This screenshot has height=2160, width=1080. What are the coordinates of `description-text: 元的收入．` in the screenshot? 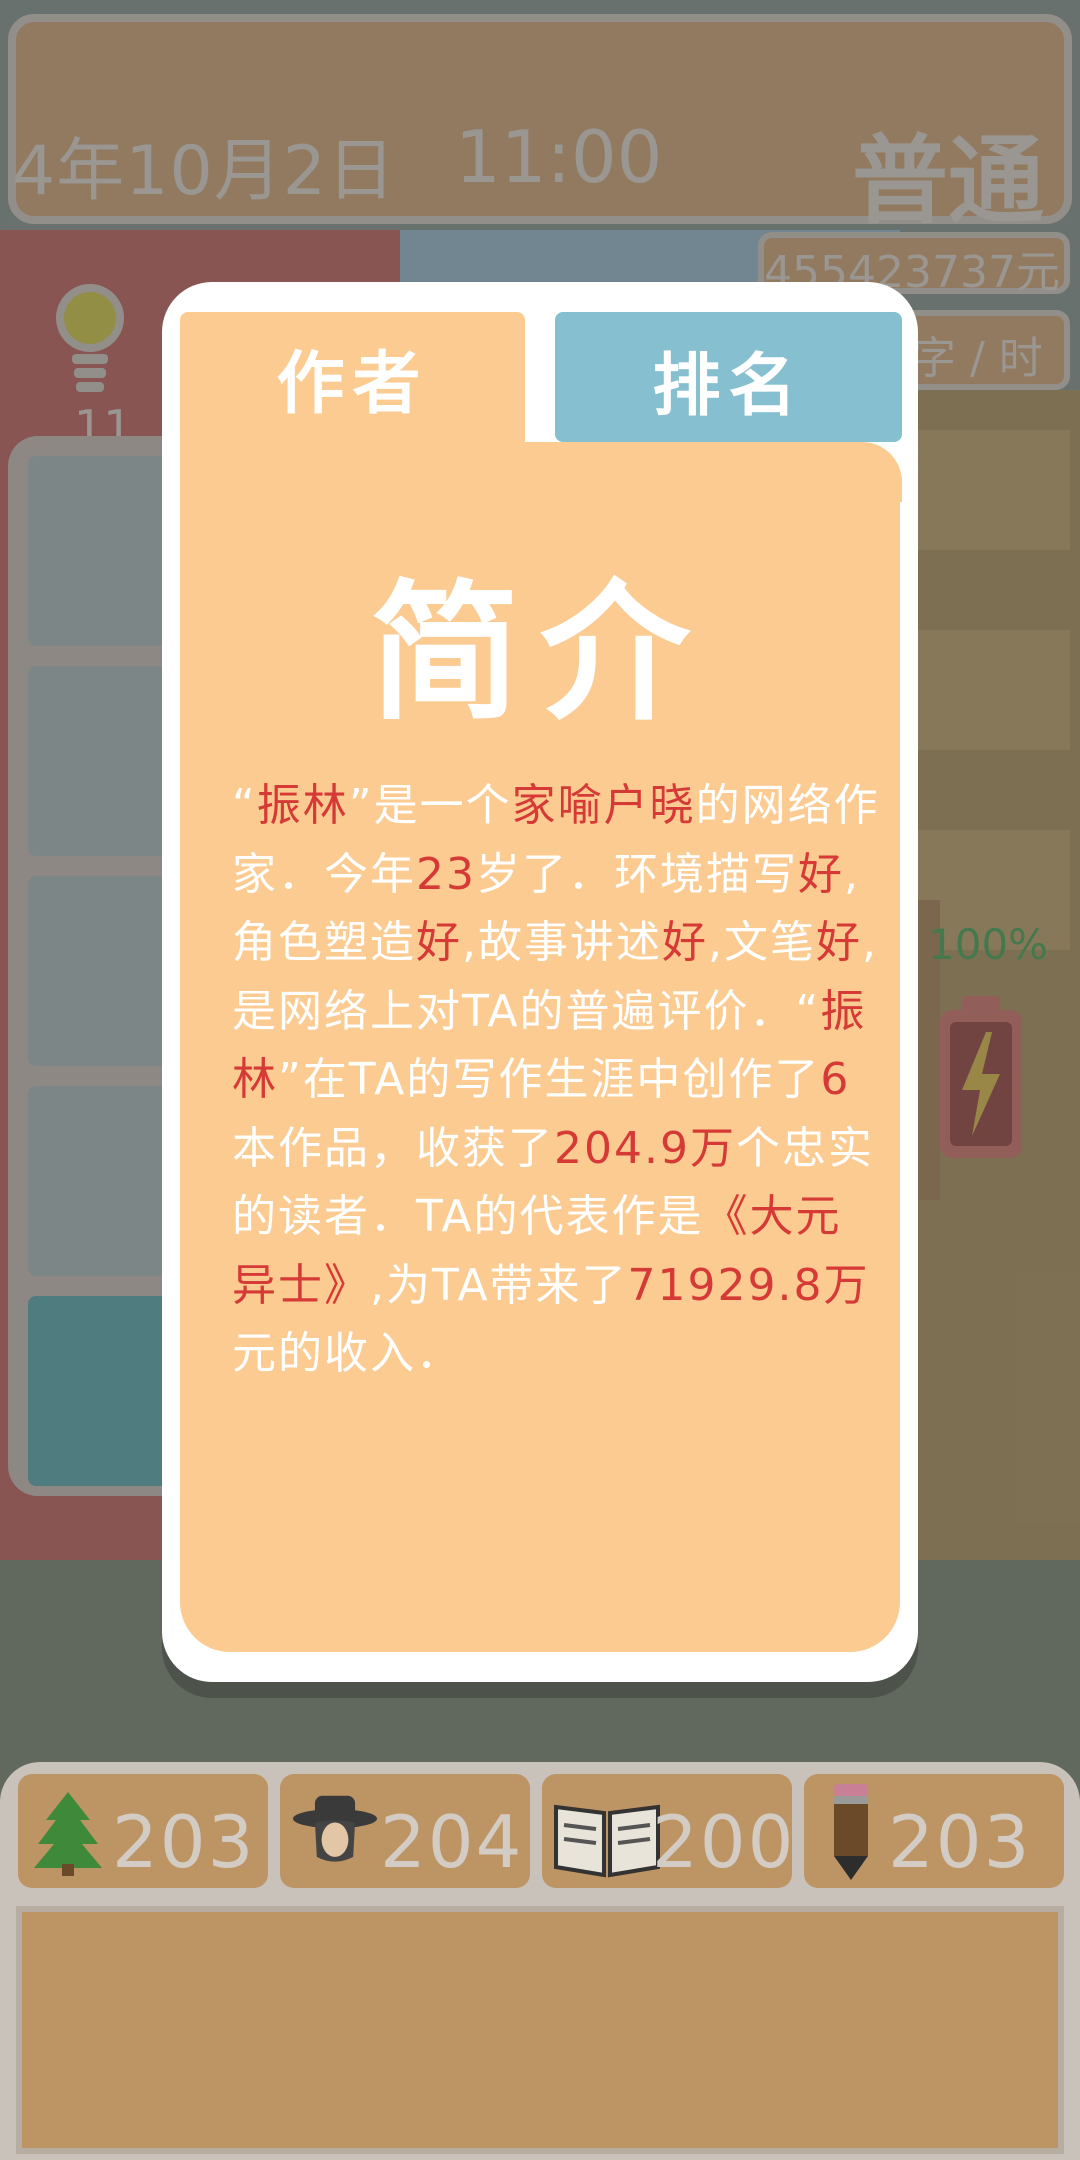 It's located at (347, 1353).